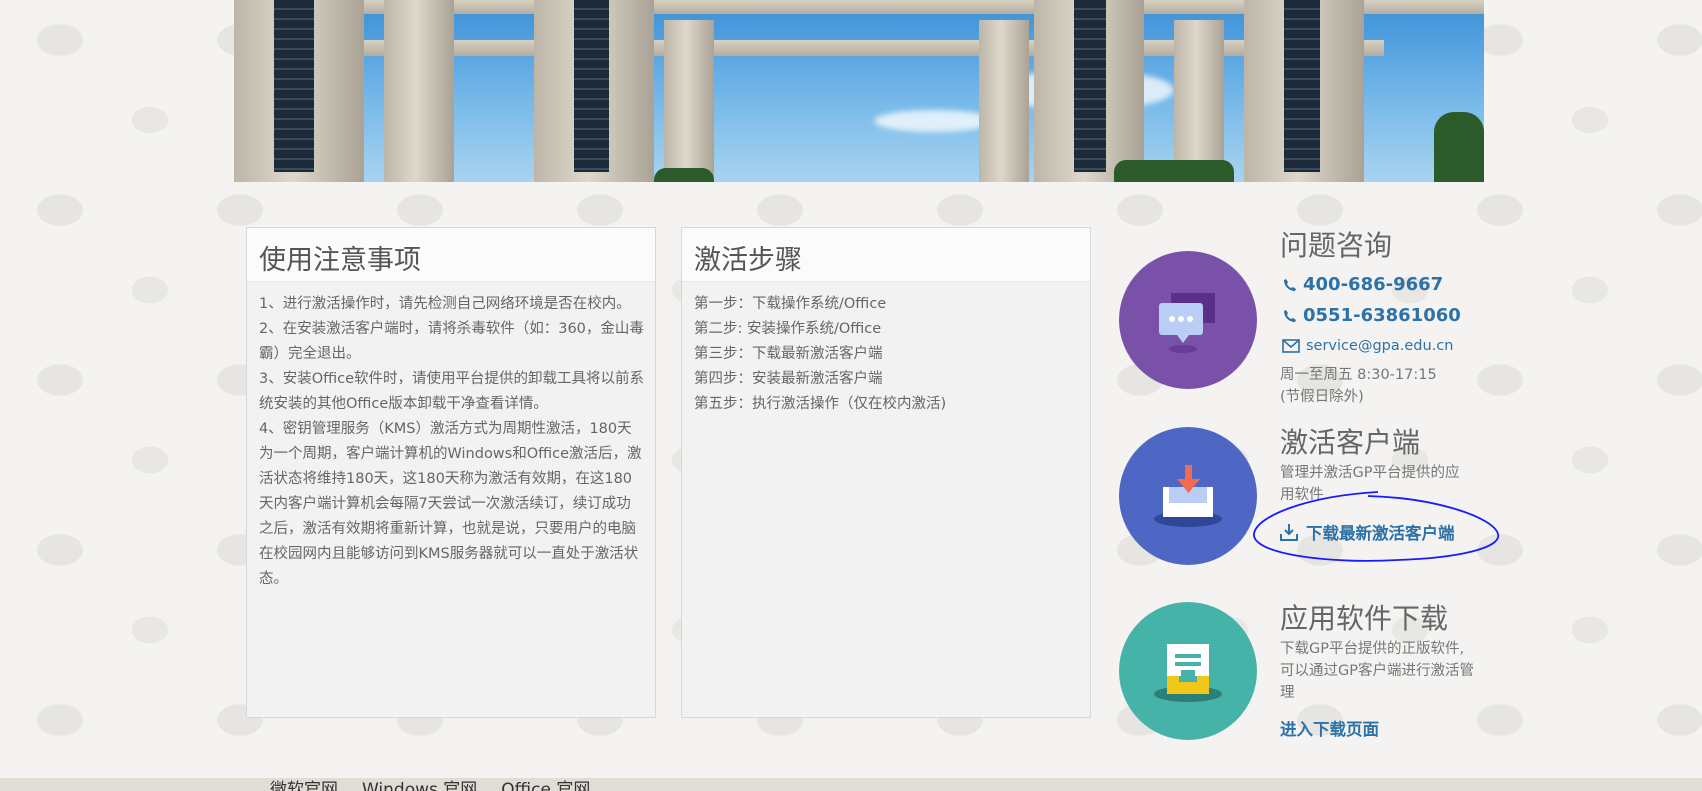 This screenshot has width=1702, height=791. What do you see at coordinates (748, 260) in the screenshot?
I see `steps-title: 激活步骤` at bounding box center [748, 260].